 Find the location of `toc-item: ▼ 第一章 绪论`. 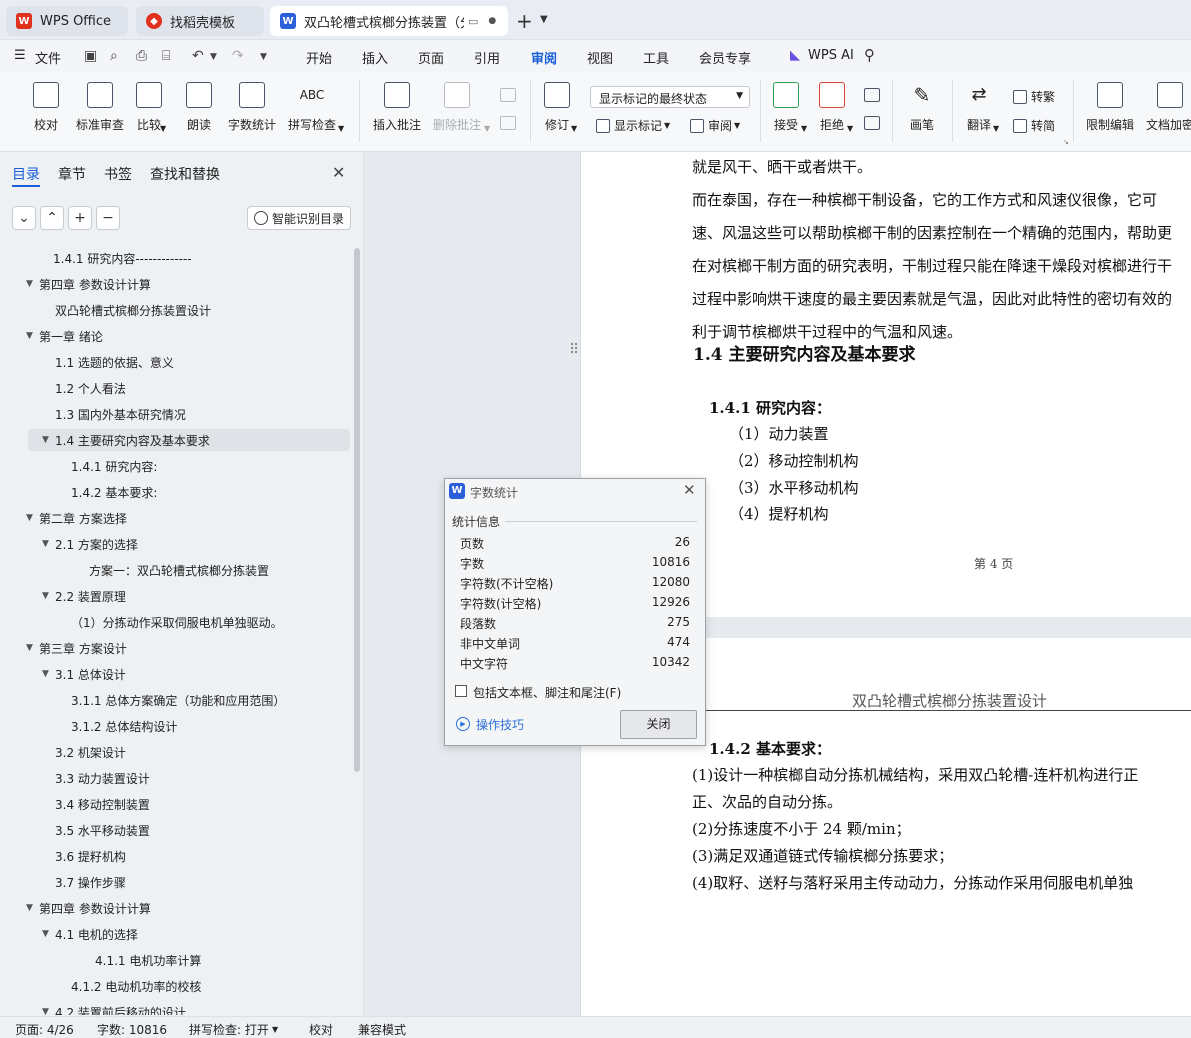

toc-item: ▼ 第一章 绪论 is located at coordinates (175, 336).